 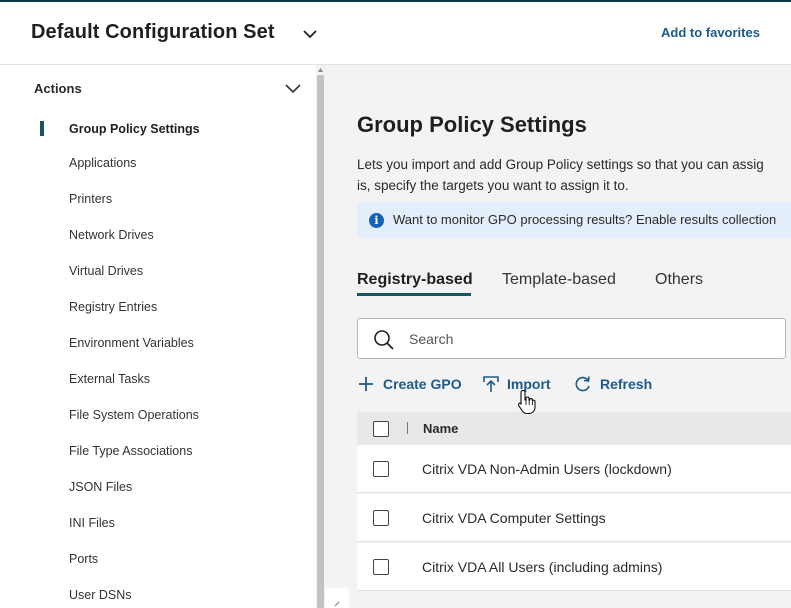 What do you see at coordinates (472, 124) in the screenshot?
I see `page-title: Group Policy Settings` at bounding box center [472, 124].